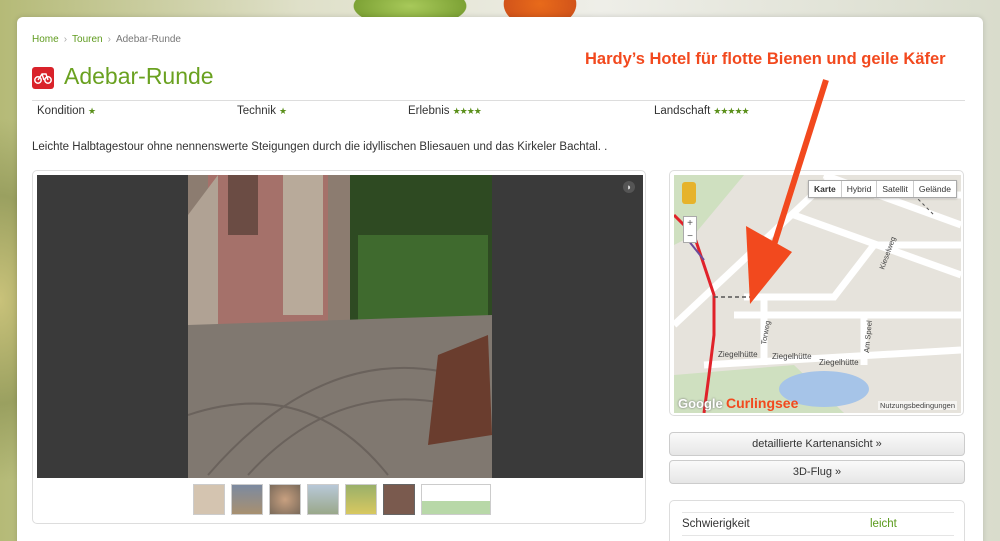 The width and height of the screenshot is (1000, 541). I want to click on rating-erlebnis: Erlebnis ★★★★, so click(445, 111).